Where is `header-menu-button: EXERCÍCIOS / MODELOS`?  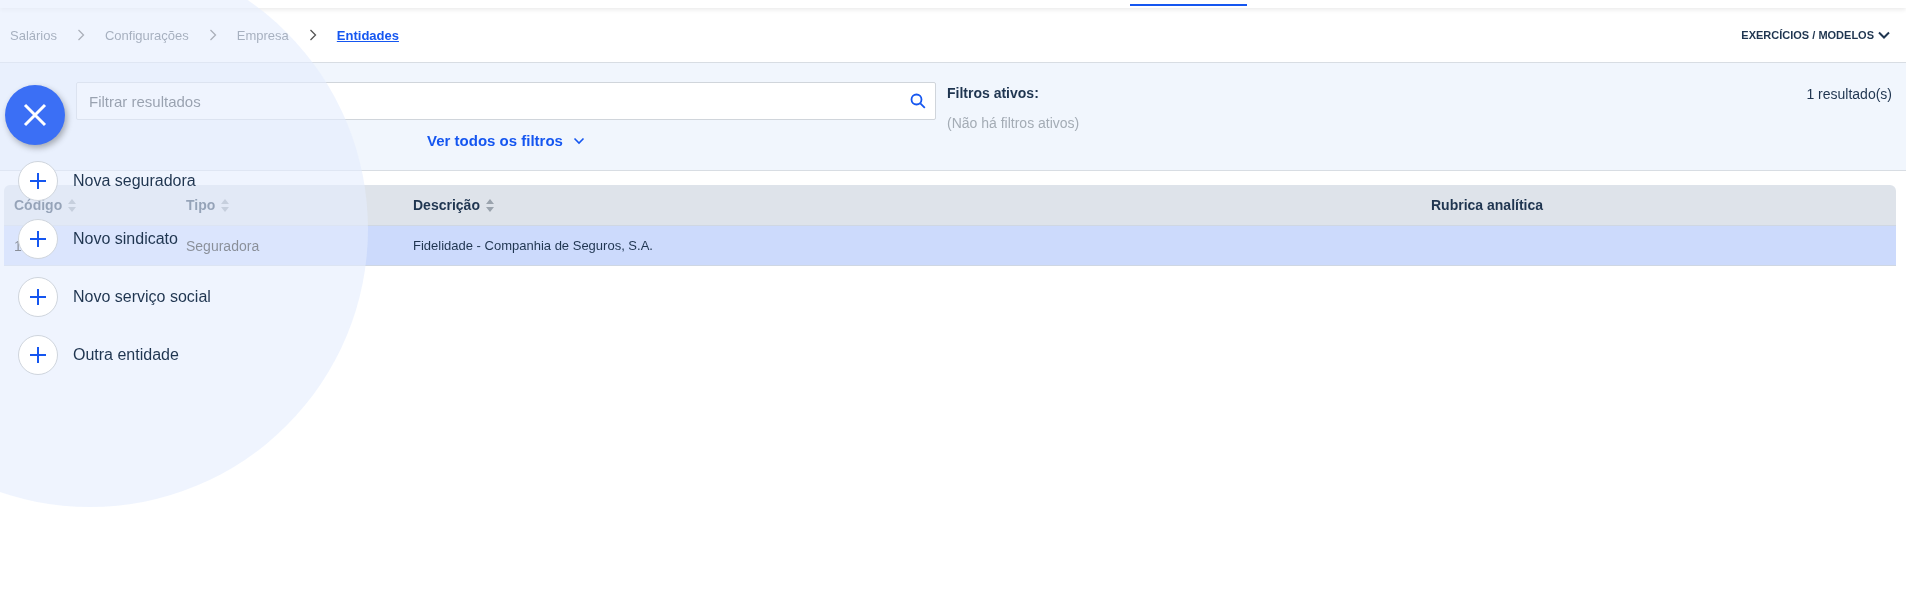 header-menu-button: EXERCÍCIOS / MODELOS is located at coordinates (1815, 35).